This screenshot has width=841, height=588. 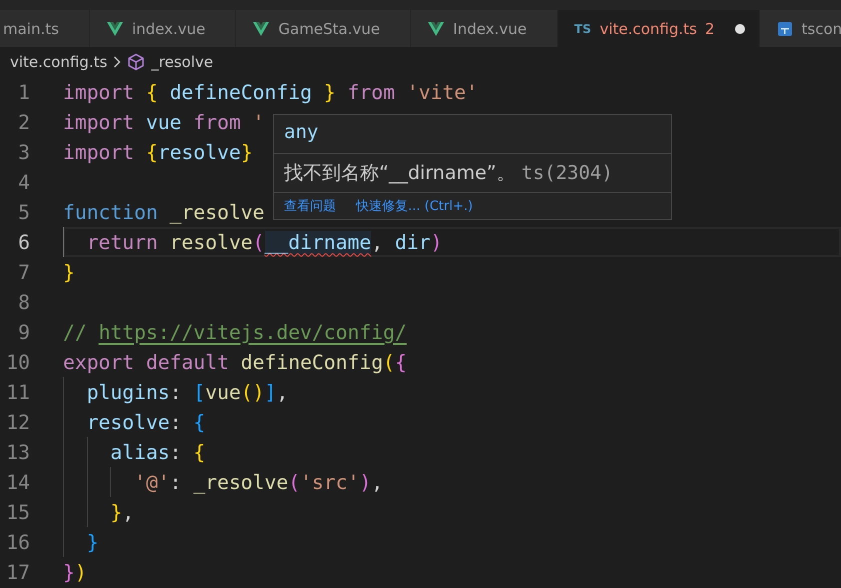 What do you see at coordinates (17, 542) in the screenshot?
I see `line-number: 16` at bounding box center [17, 542].